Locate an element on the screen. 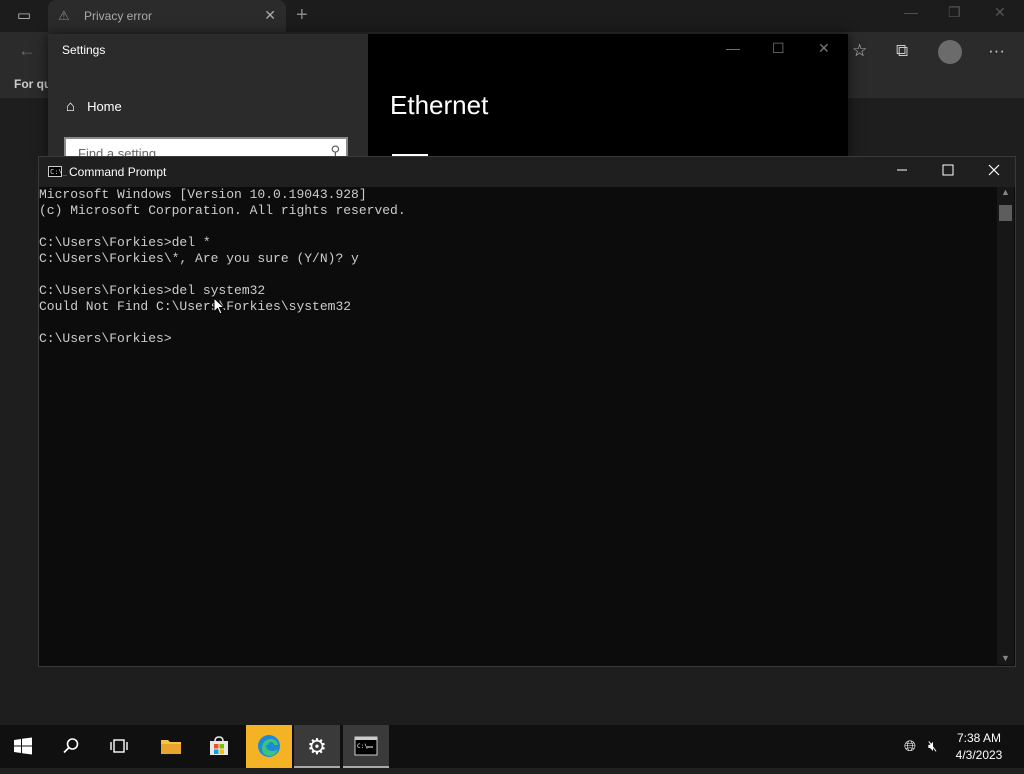  home-icon: ⌂ is located at coordinates (71, 106).